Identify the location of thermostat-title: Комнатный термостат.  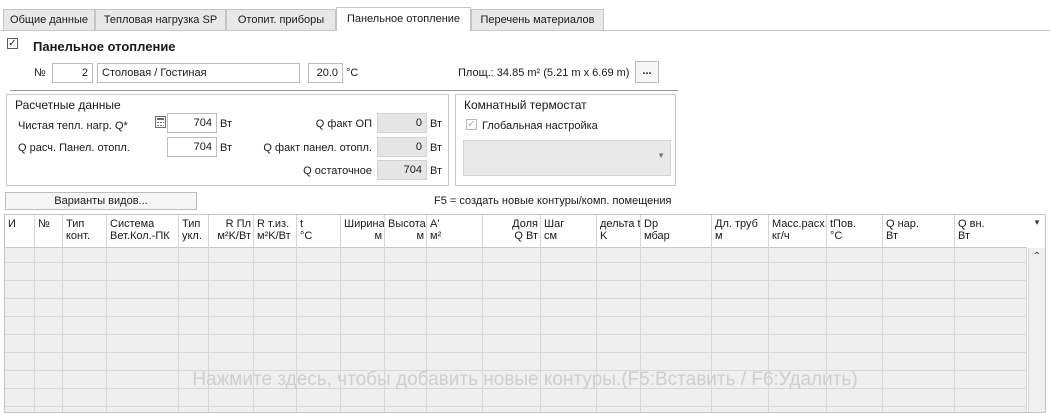
(525, 105).